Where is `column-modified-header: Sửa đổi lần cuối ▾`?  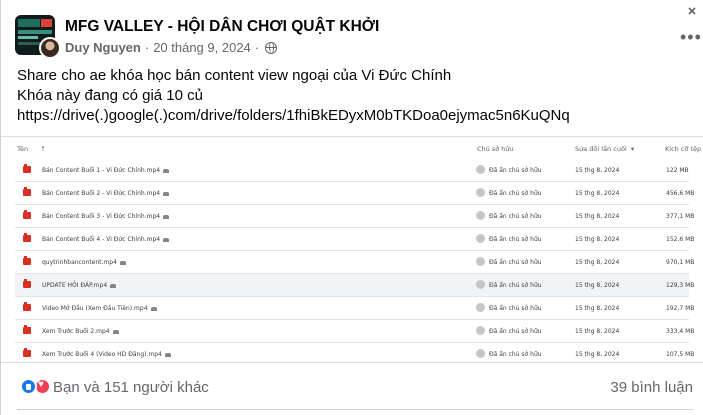 column-modified-header: Sửa đổi lần cuối ▾ is located at coordinates (604, 149).